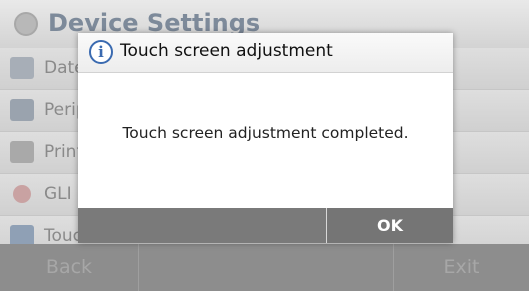 Image resolution: width=529 pixels, height=291 pixels. Describe the element at coordinates (26, 24) in the screenshot. I see `settings-gear-icon` at that location.